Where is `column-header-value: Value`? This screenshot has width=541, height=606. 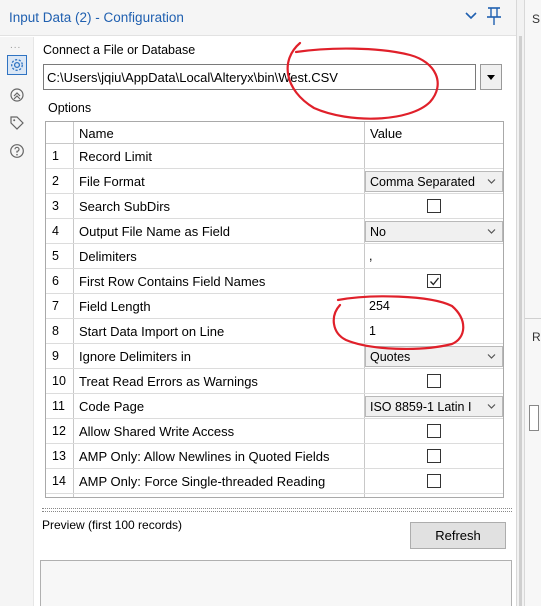 column-header-value: Value is located at coordinates (386, 133).